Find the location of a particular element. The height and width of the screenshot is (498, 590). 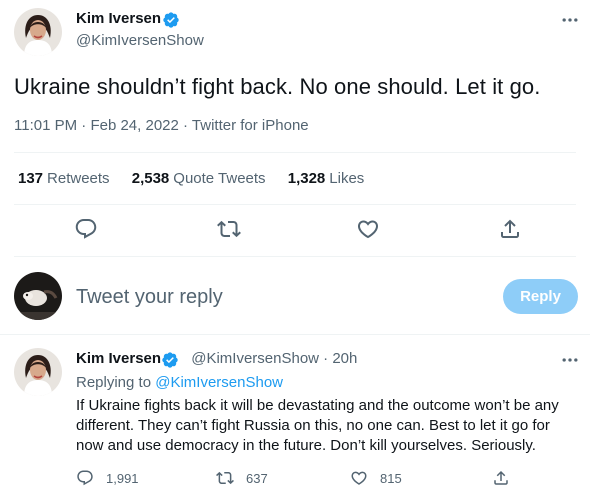

tweet-time: 11:01 PM is located at coordinates (45, 125).